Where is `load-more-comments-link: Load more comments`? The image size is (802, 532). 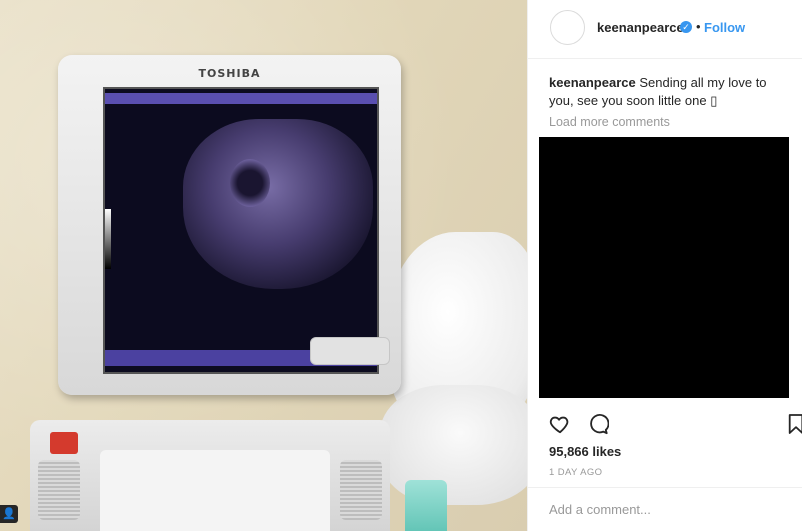
load-more-comments-link: Load more comments is located at coordinates (609, 122).